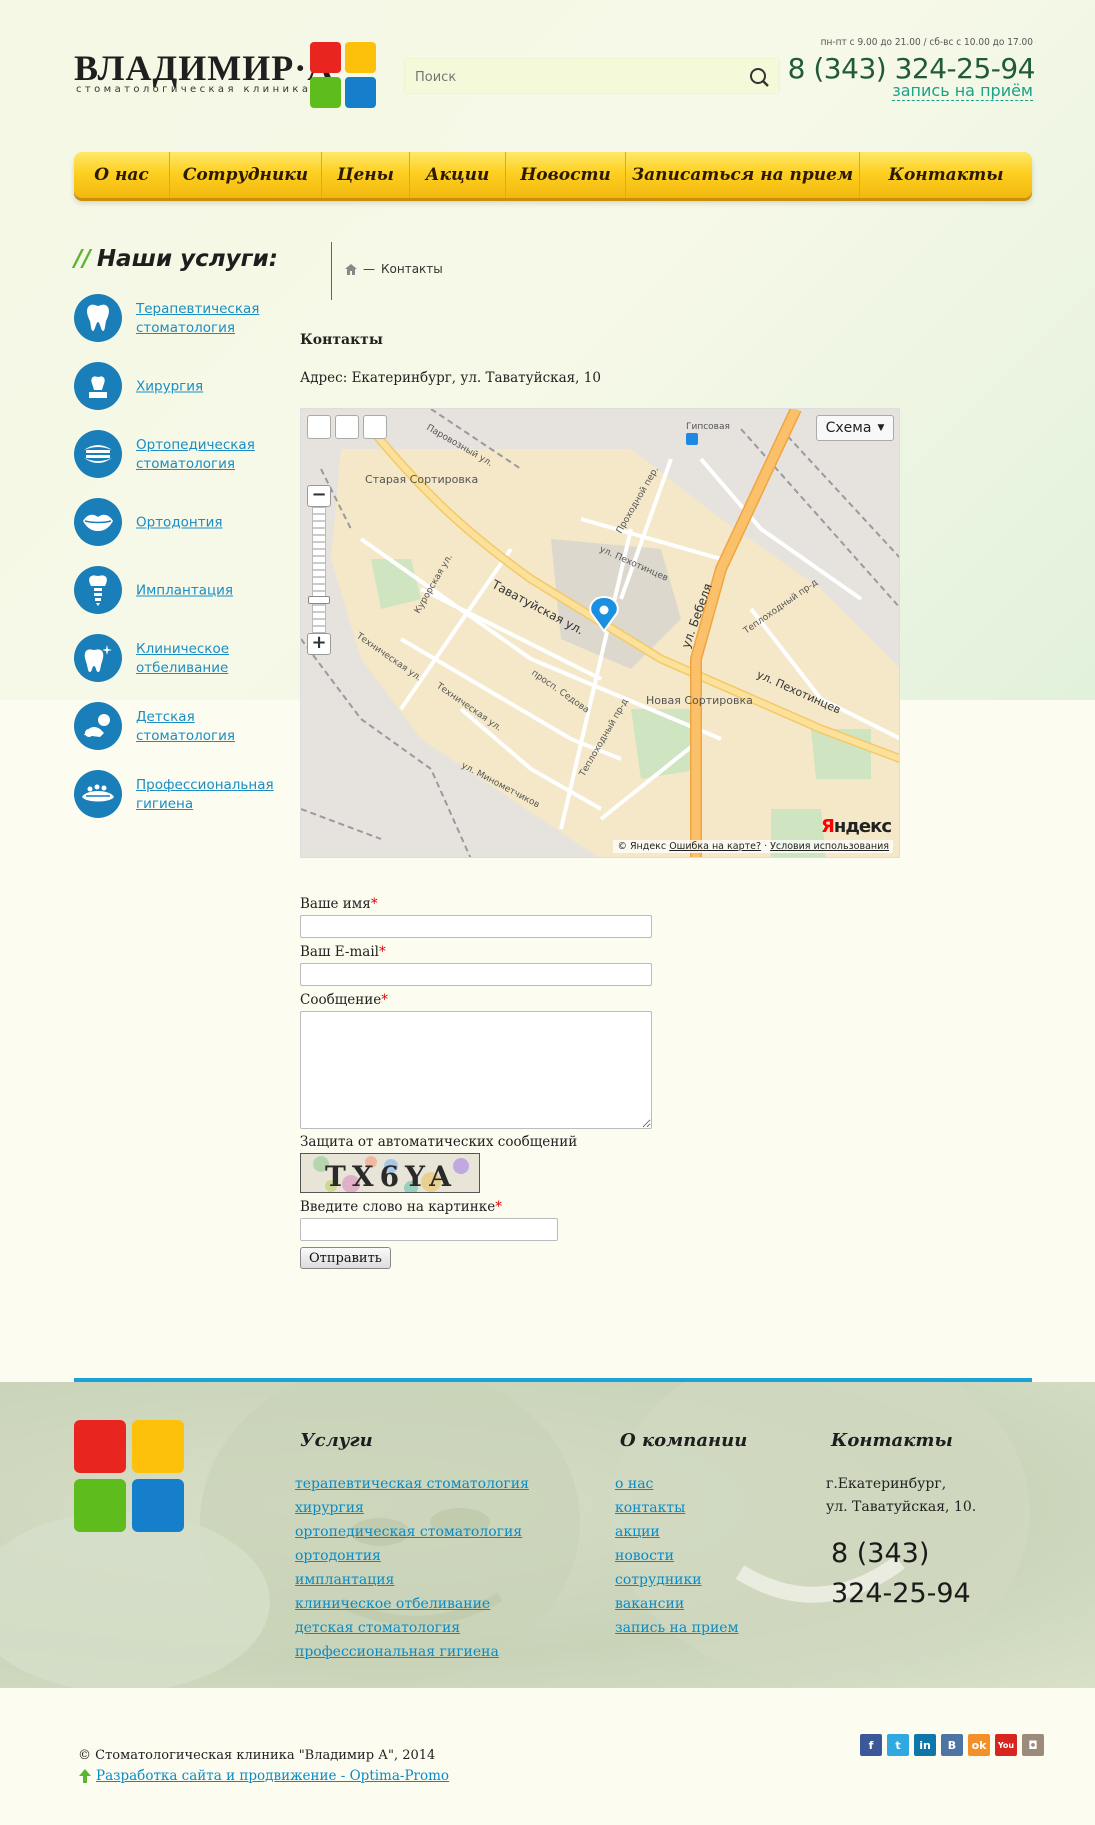 The height and width of the screenshot is (1825, 1095). I want to click on home-icon, so click(351, 269).